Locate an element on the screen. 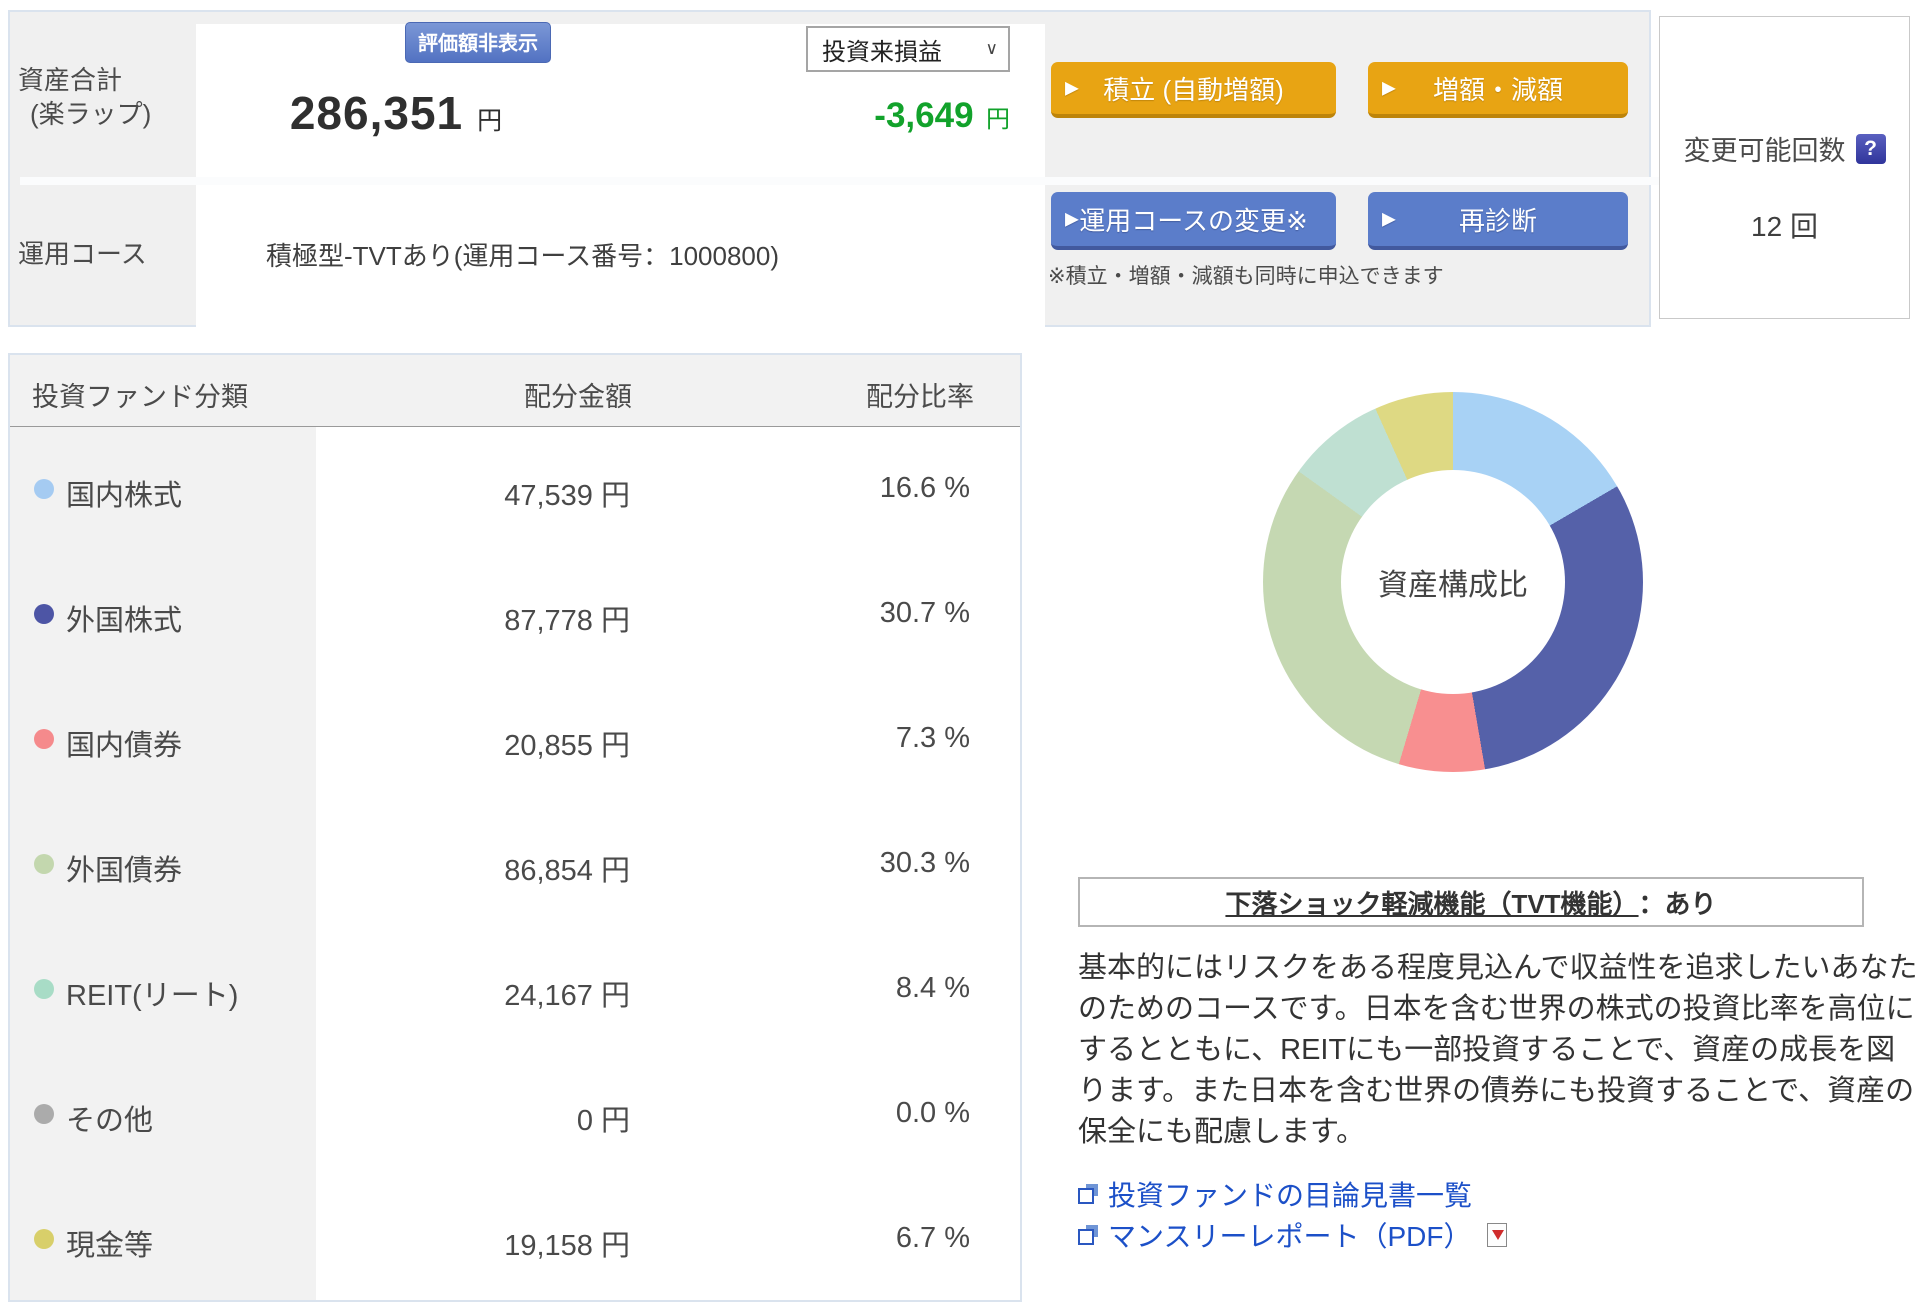 The height and width of the screenshot is (1310, 1916). allocation-ratio: 30.3 % is located at coordinates (924, 863).